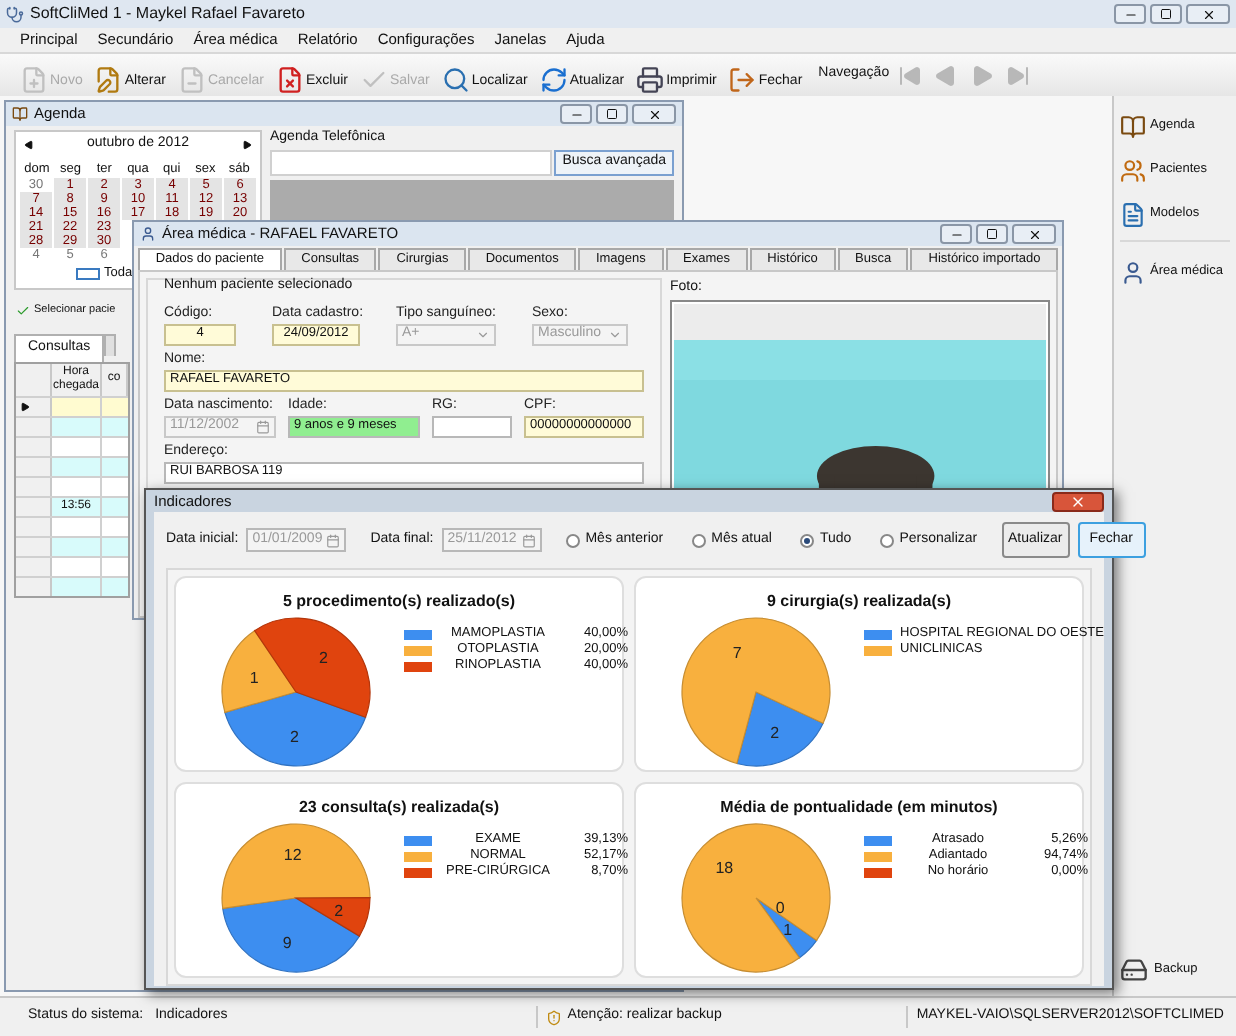 The image size is (1236, 1036). What do you see at coordinates (1133, 214) in the screenshot?
I see `document-icon` at bounding box center [1133, 214].